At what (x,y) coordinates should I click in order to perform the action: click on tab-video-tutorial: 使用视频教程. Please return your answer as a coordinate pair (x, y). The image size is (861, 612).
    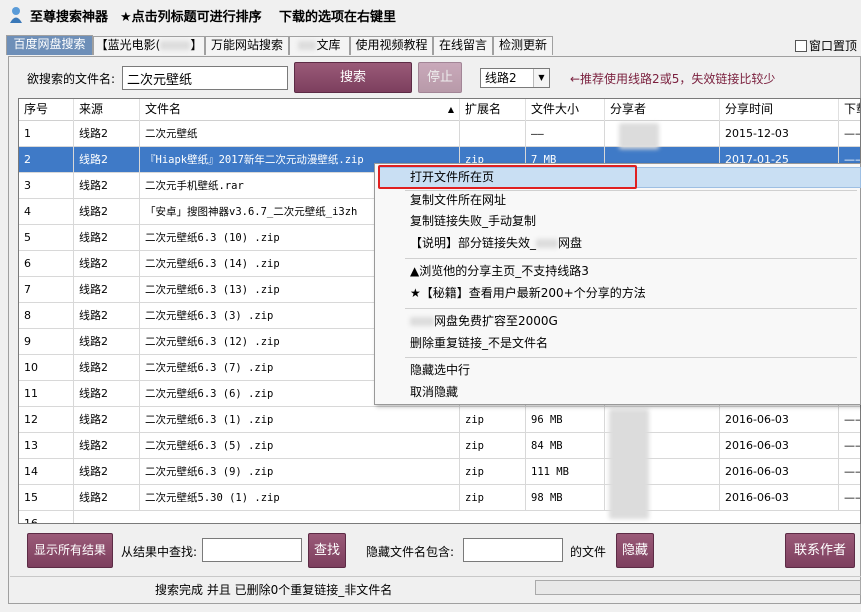
    Looking at the image, I should click on (391, 45).